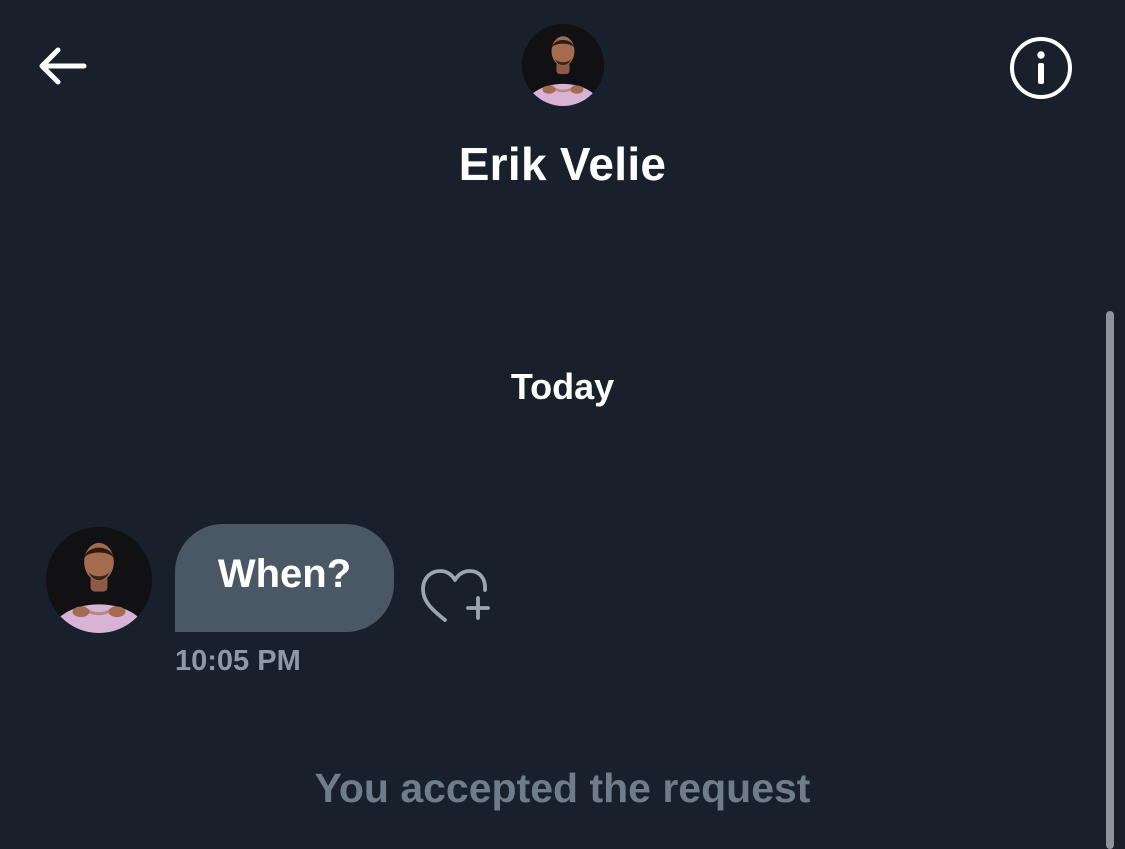 The image size is (1125, 849). I want to click on react-button, so click(454, 595).